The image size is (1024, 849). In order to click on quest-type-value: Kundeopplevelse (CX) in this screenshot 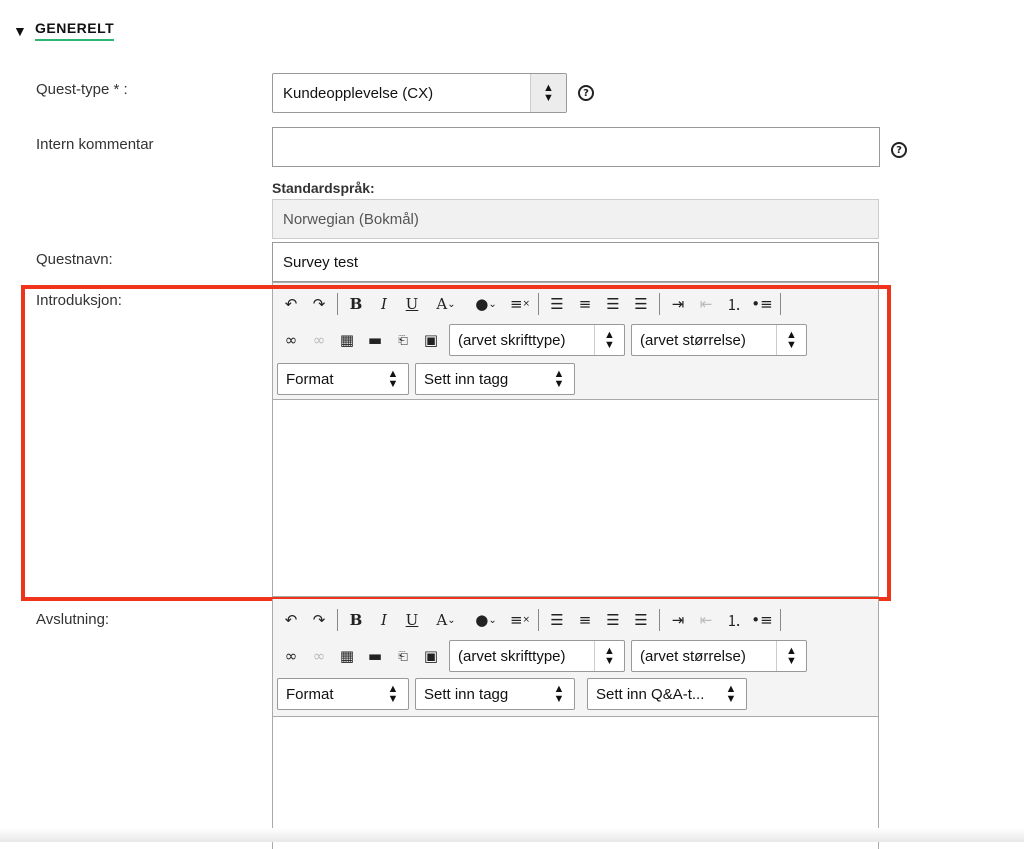, I will do `click(358, 93)`.